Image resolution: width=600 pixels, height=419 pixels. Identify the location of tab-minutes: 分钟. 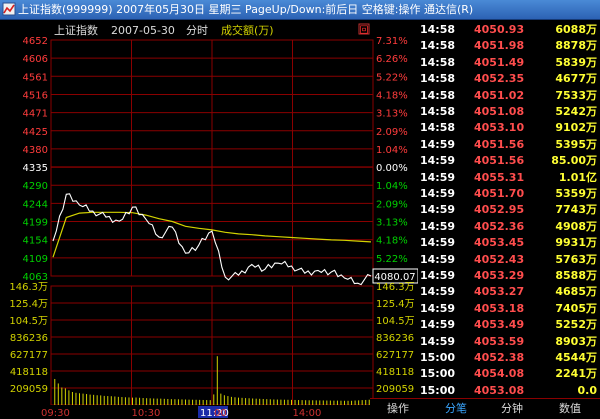
(512, 409).